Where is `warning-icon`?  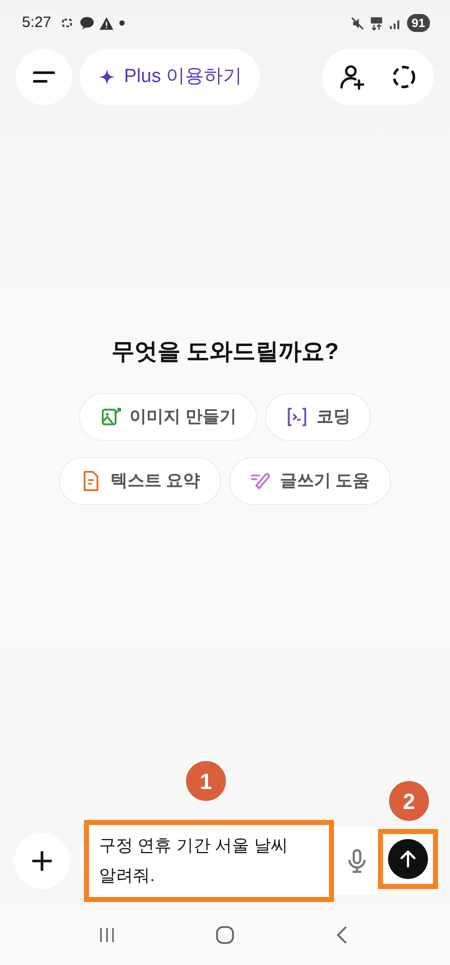 warning-icon is located at coordinates (106, 23).